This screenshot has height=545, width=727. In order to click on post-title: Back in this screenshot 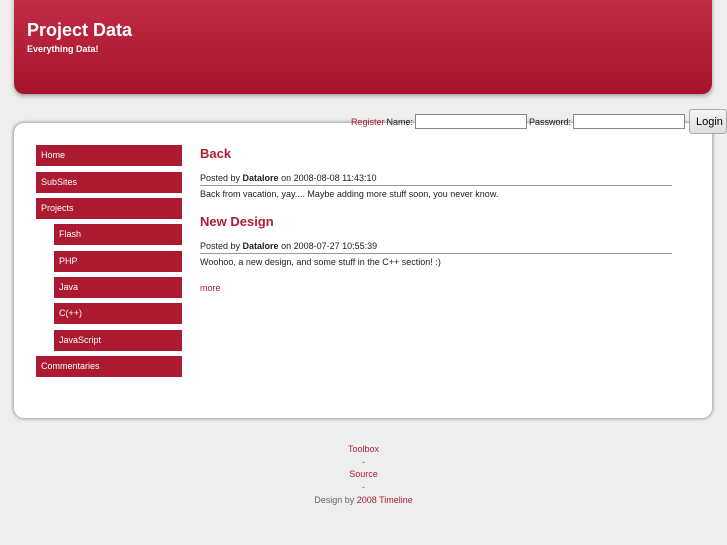, I will do `click(215, 153)`.